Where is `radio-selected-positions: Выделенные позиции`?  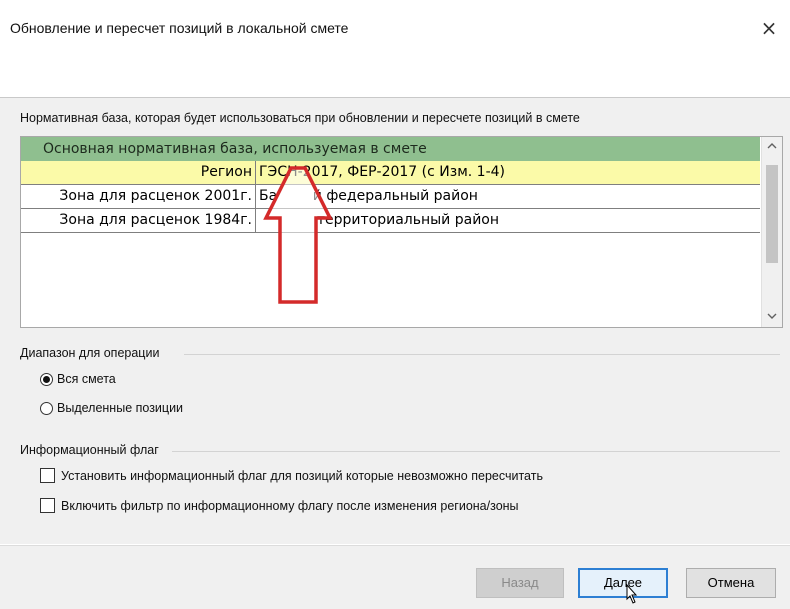 radio-selected-positions: Выделенные позиции is located at coordinates (111, 408).